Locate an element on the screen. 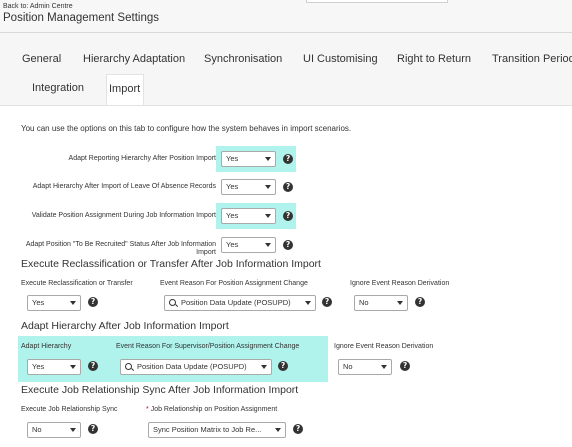 The height and width of the screenshot is (447, 572). field-label-ignore-derivation-1: Ignore Event Reason Derivation is located at coordinates (400, 283).